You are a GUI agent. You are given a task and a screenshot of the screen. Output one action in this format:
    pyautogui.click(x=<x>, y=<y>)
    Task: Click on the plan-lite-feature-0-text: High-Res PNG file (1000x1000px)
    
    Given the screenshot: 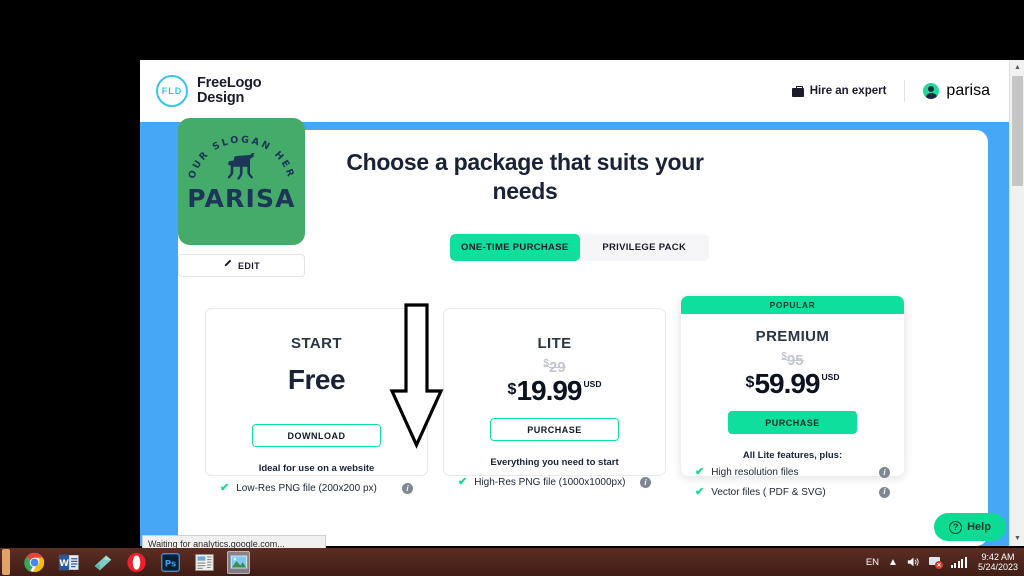 What is the action you would take?
    pyautogui.click(x=550, y=482)
    